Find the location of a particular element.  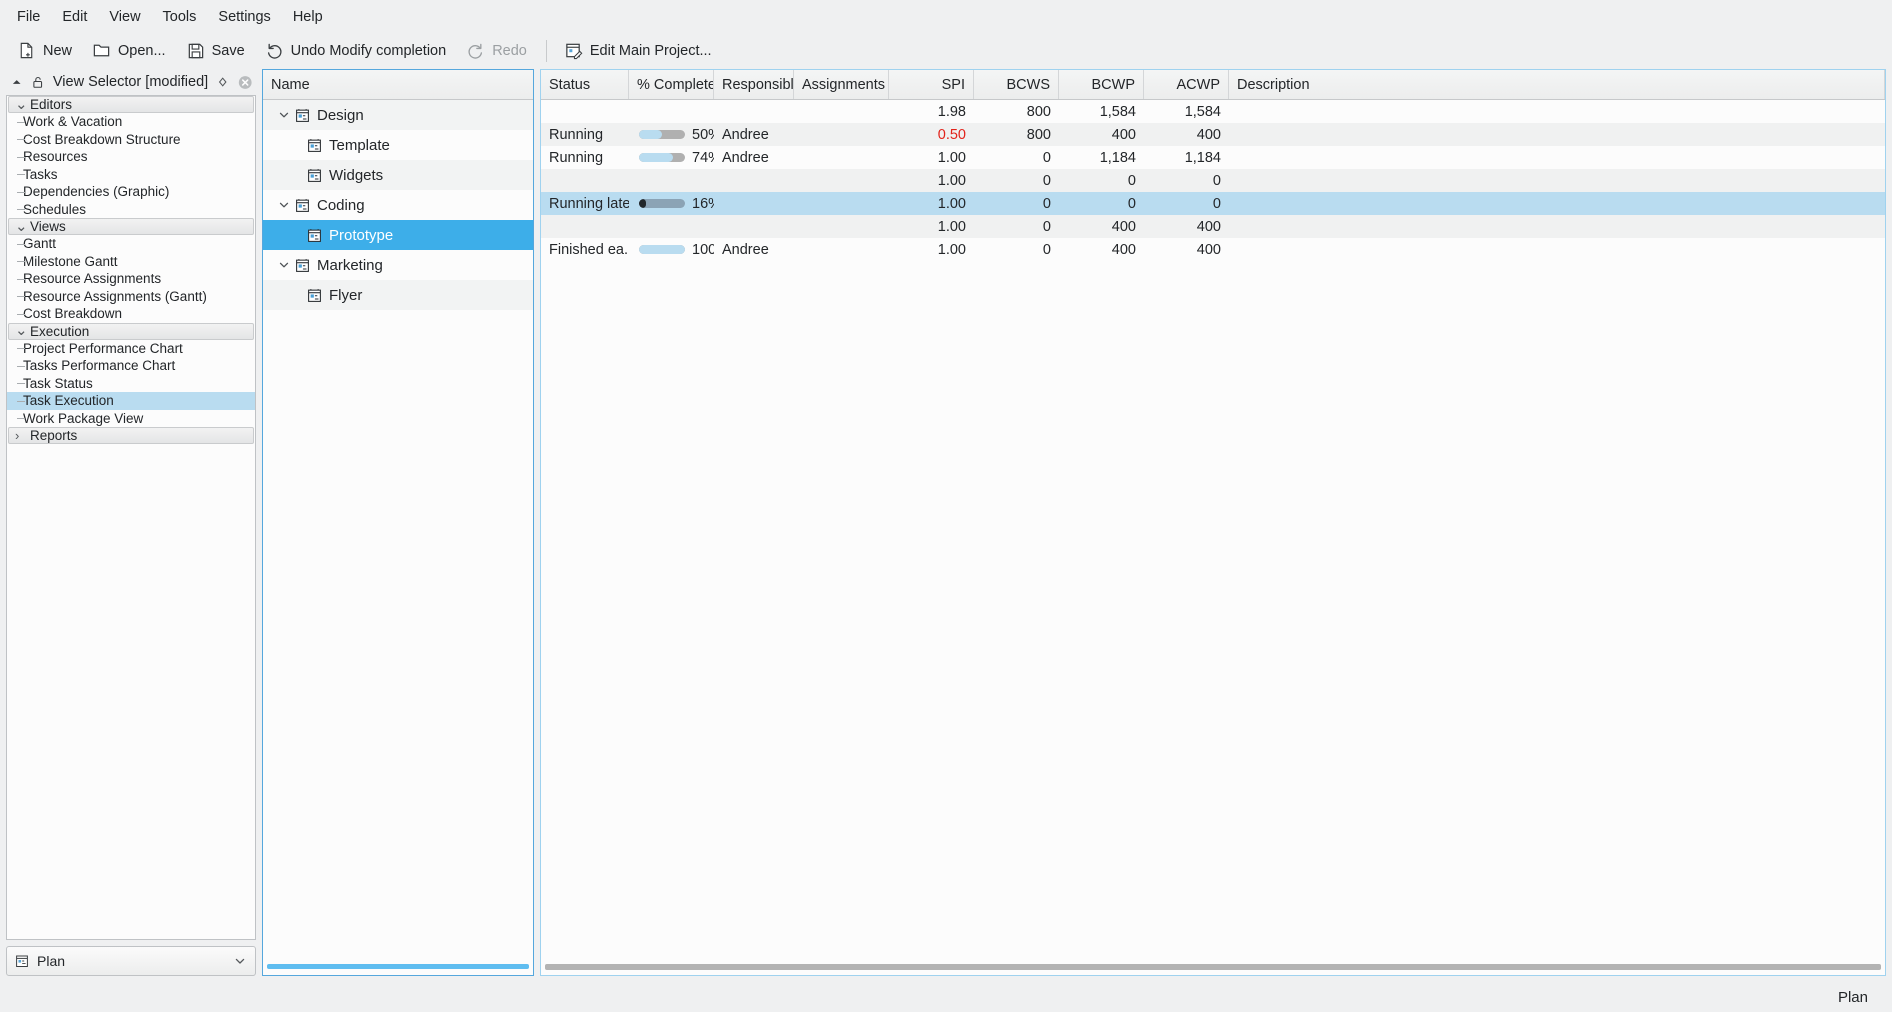

column-header-name: Name is located at coordinates (398, 84).